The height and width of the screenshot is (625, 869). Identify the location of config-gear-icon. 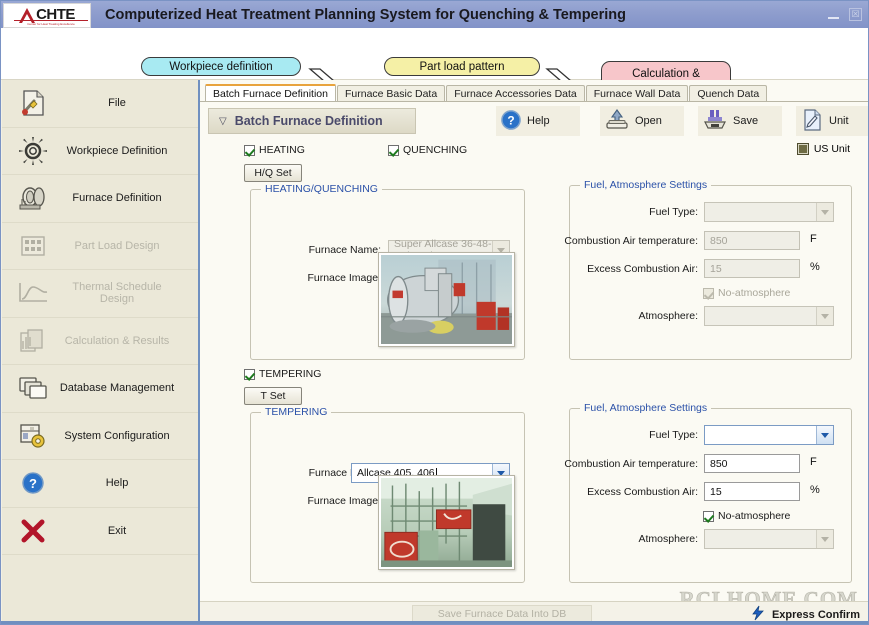
(33, 436).